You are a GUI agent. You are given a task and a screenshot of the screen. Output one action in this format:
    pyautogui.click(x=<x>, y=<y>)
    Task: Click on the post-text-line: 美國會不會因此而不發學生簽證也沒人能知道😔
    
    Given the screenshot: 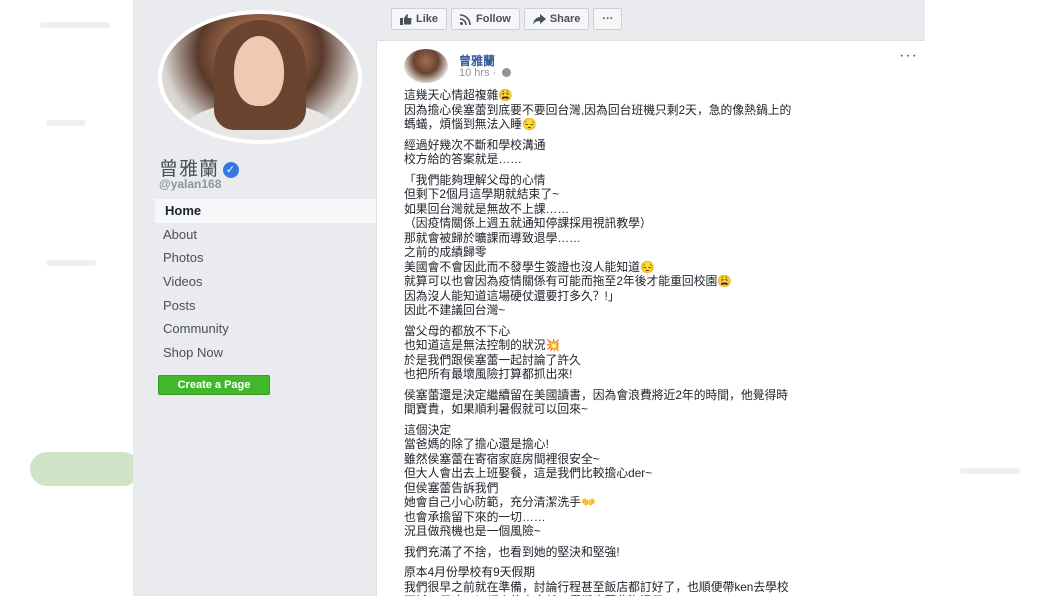 What is the action you would take?
    pyautogui.click(x=529, y=266)
    